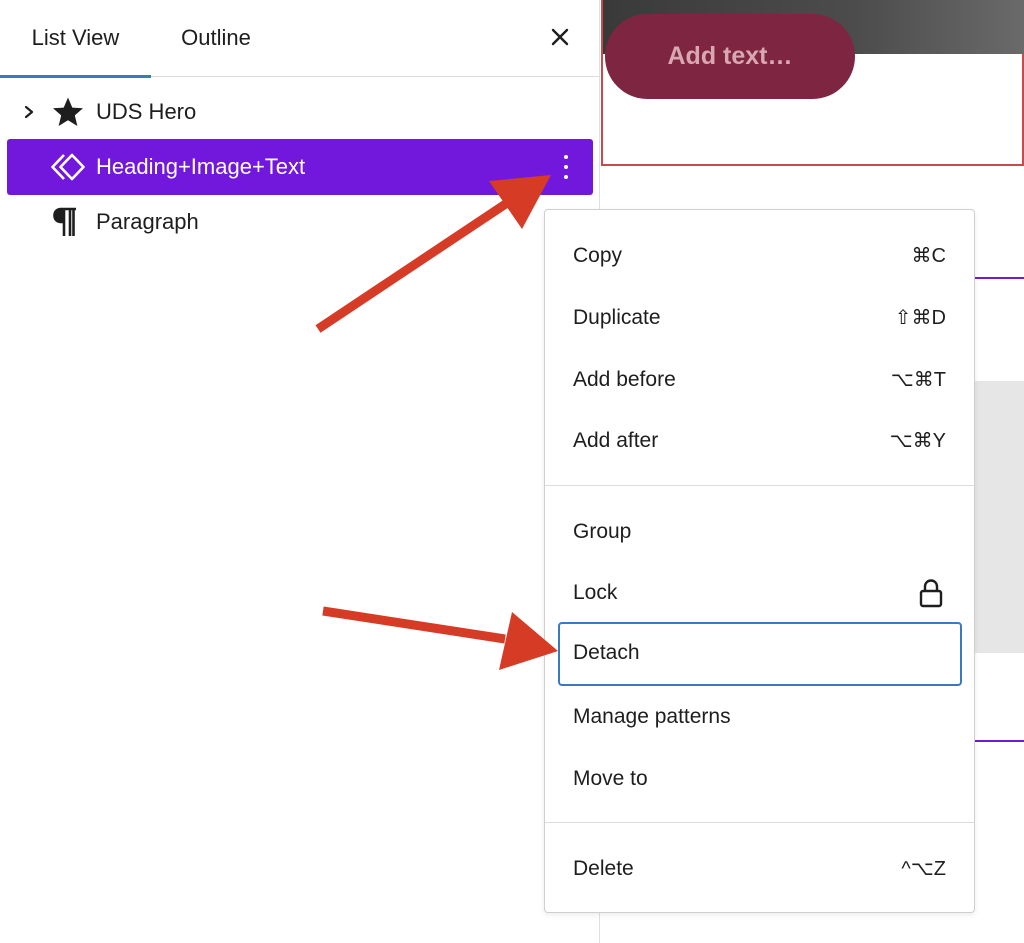 This screenshot has width=1024, height=943. I want to click on menu-item-move-to: Move to, so click(760, 779).